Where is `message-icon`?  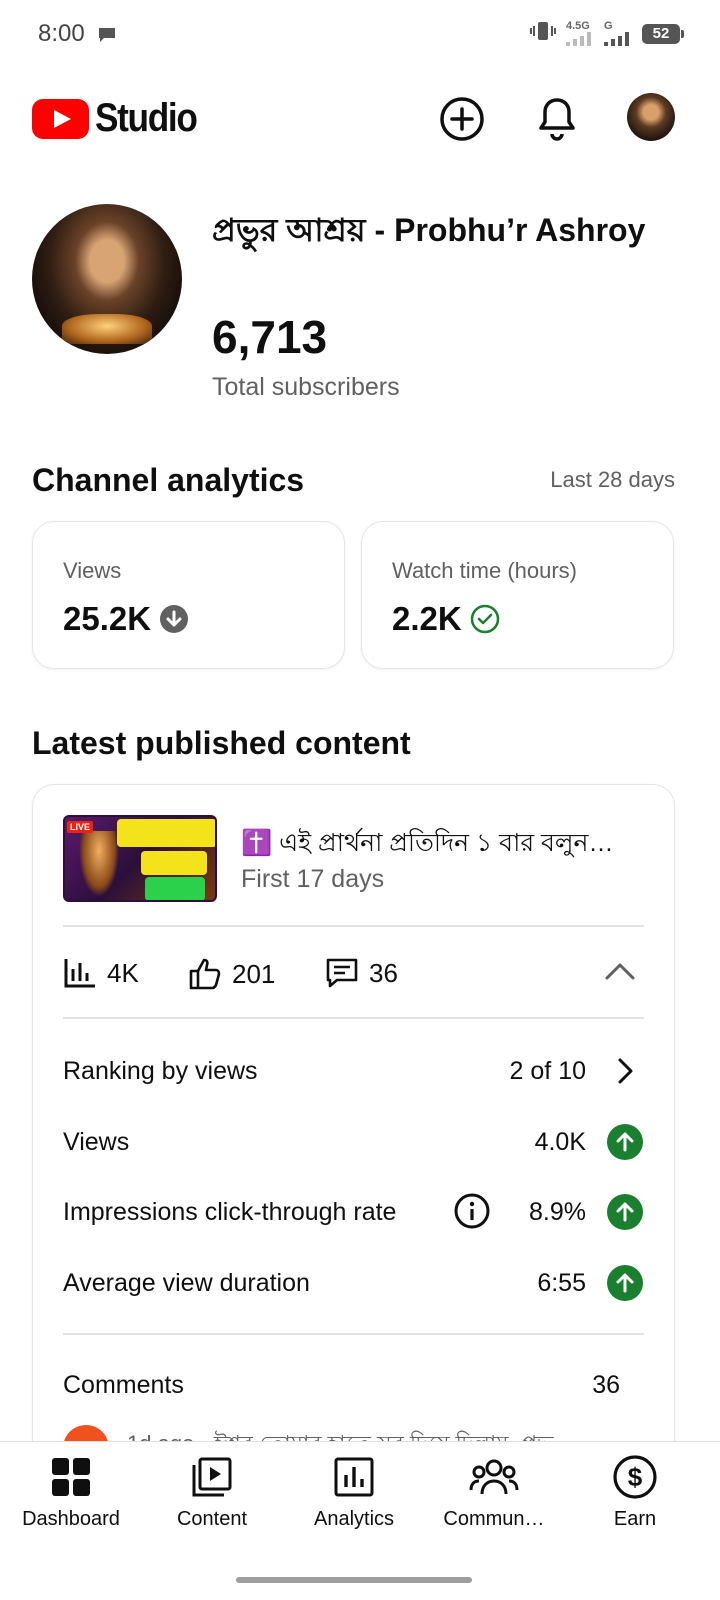 message-icon is located at coordinates (107, 37).